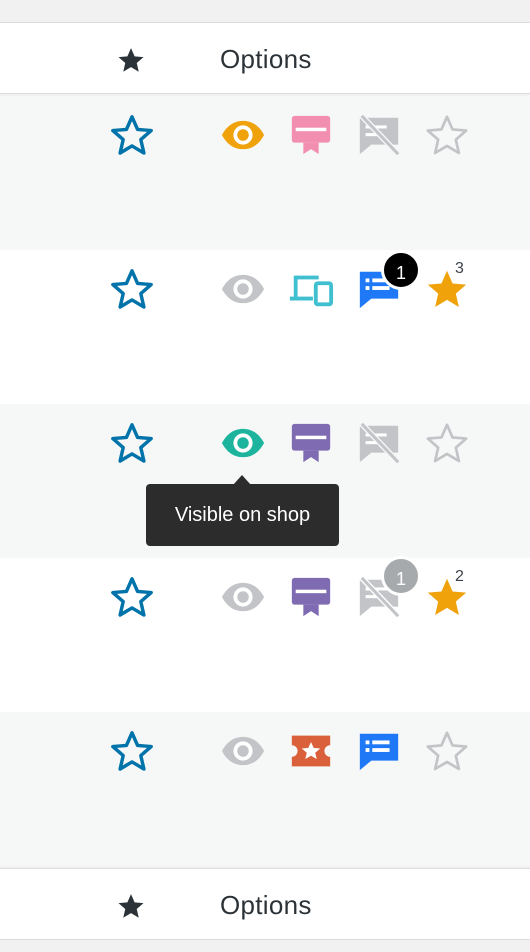 This screenshot has width=530, height=952. I want to click on top-strip, so click(265, 11).